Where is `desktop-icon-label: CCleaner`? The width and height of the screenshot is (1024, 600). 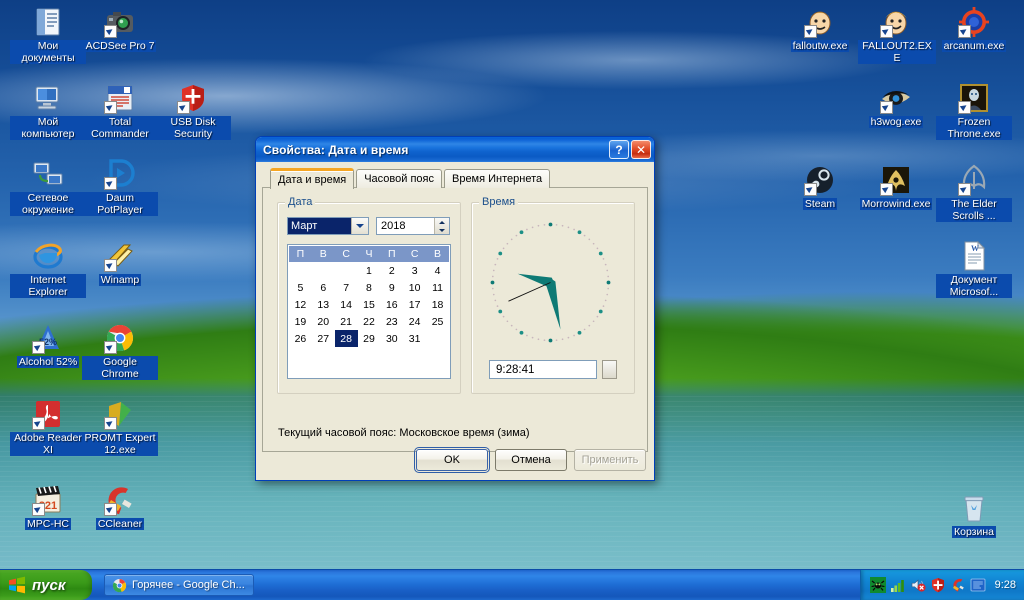 desktop-icon-label: CCleaner is located at coordinates (120, 524).